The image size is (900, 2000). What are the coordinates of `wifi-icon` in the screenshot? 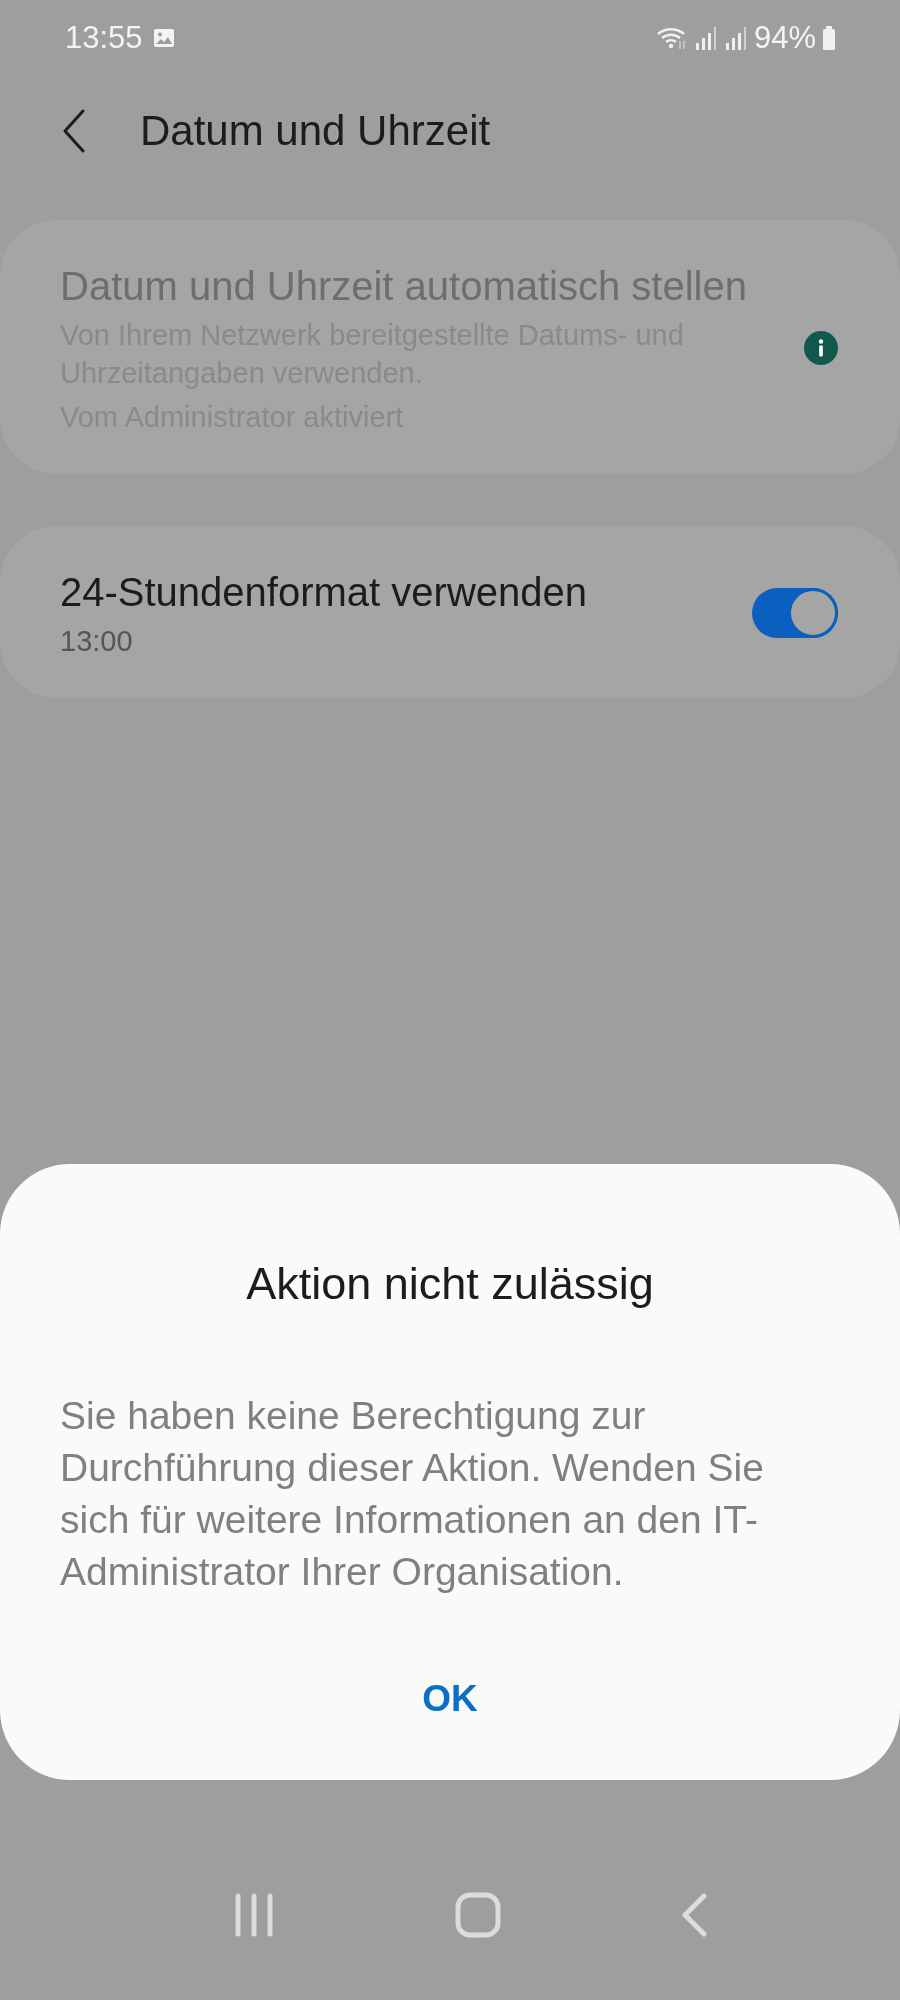 It's located at (671, 38).